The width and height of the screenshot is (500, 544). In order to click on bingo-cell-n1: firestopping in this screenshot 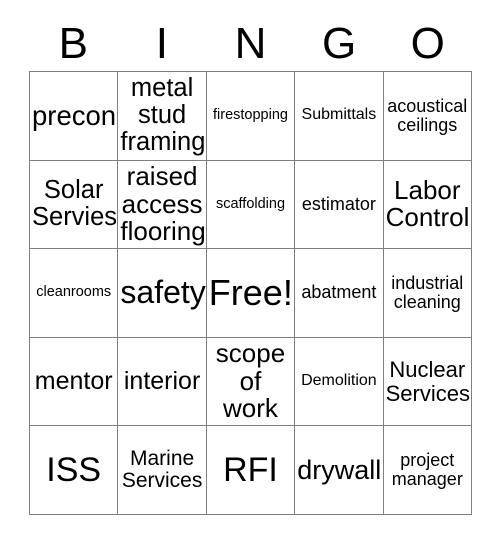, I will do `click(251, 116)`.